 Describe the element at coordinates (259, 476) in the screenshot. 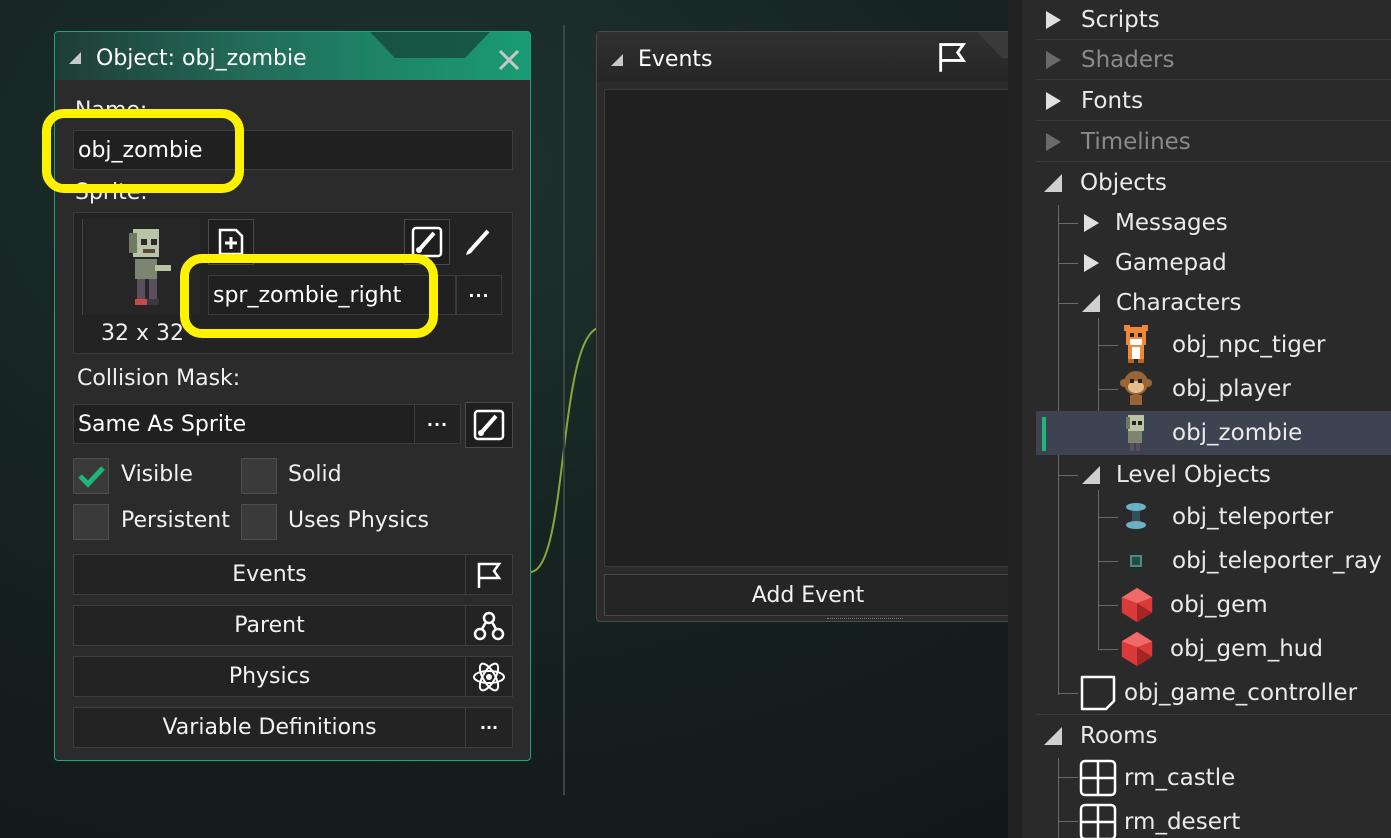

I see `solid-checkbox` at that location.